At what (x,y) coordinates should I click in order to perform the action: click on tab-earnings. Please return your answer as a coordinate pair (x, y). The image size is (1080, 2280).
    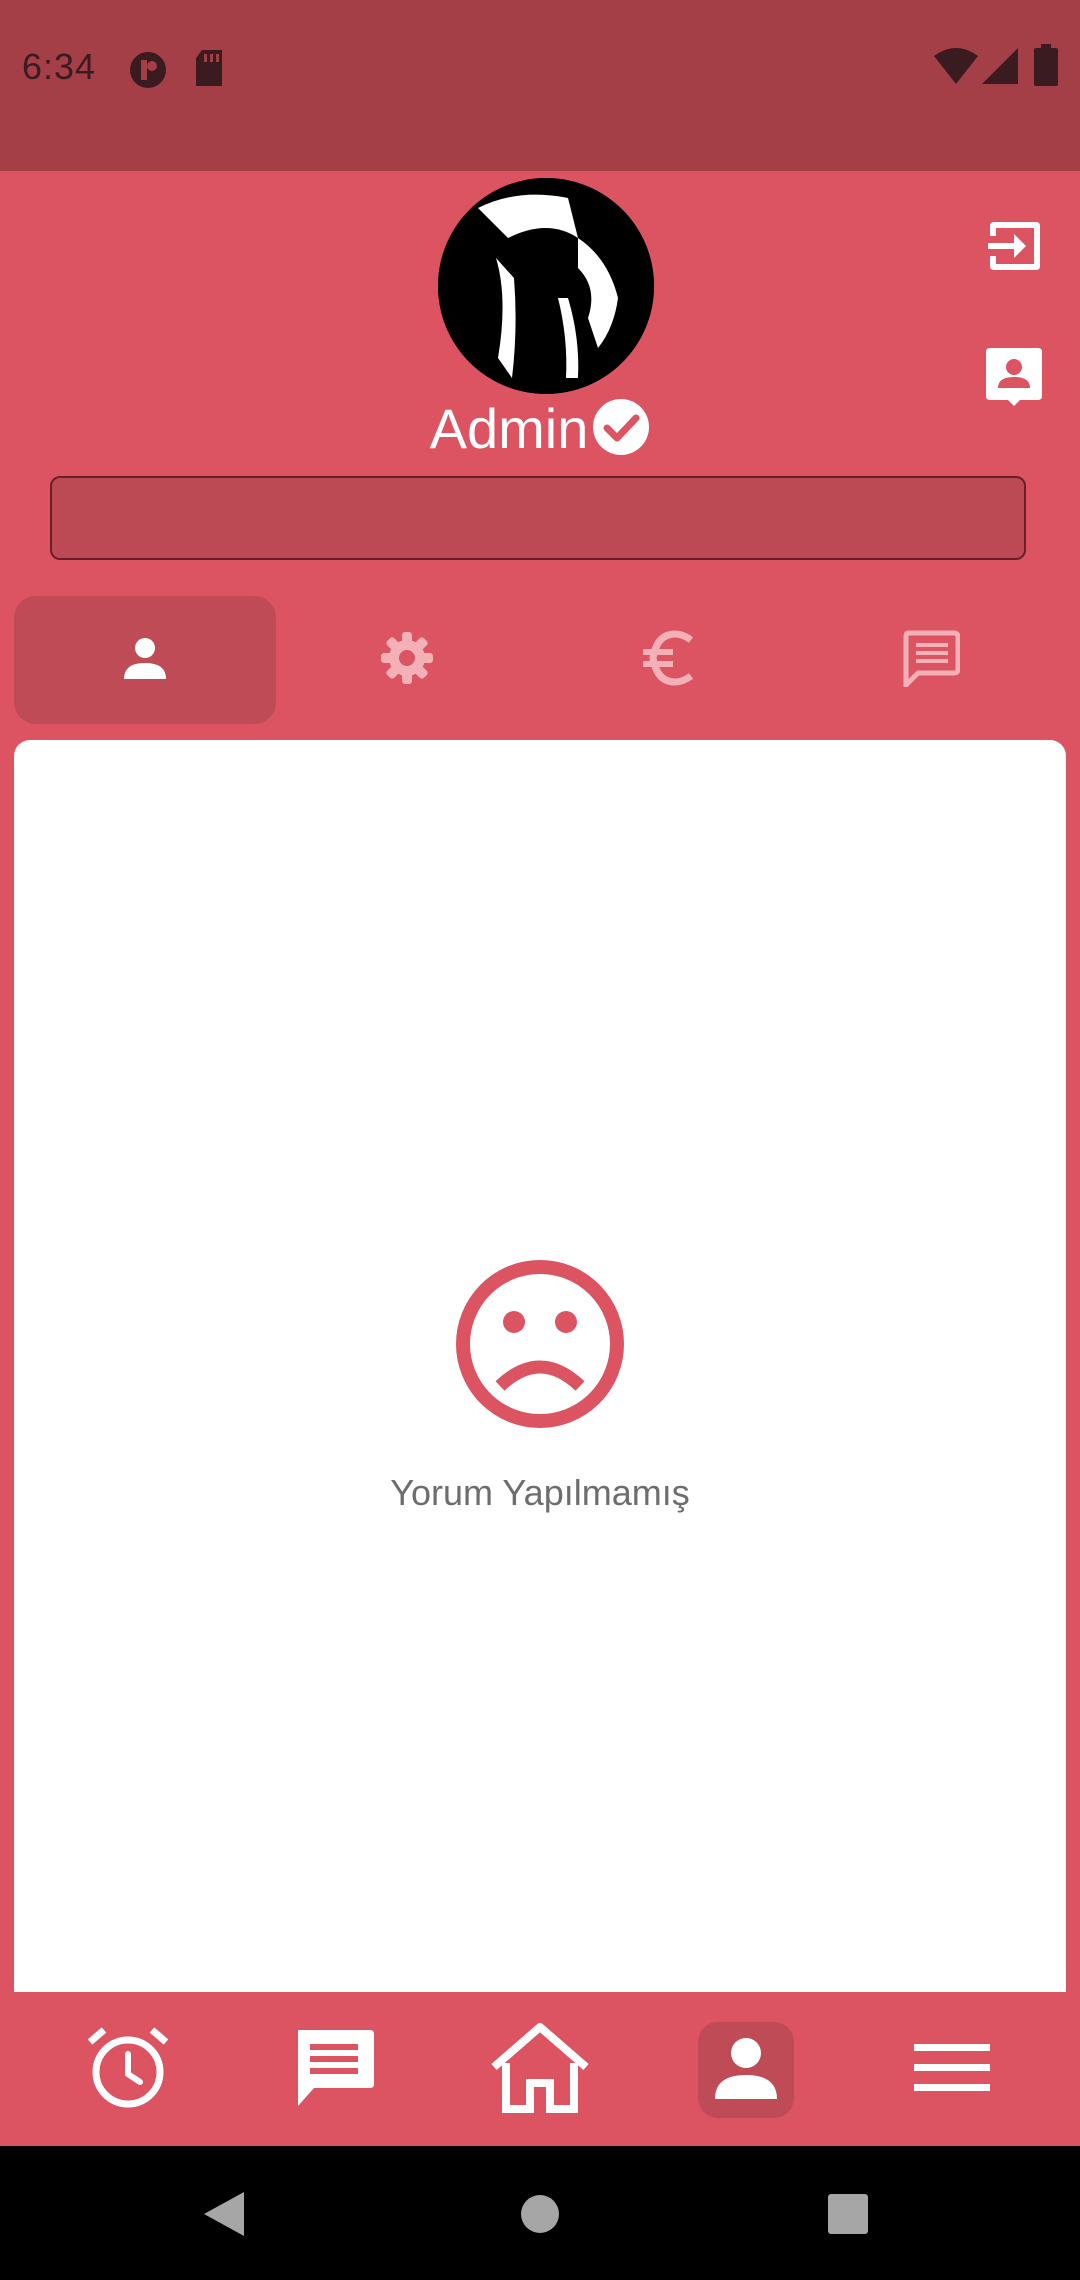
    Looking at the image, I should click on (669, 660).